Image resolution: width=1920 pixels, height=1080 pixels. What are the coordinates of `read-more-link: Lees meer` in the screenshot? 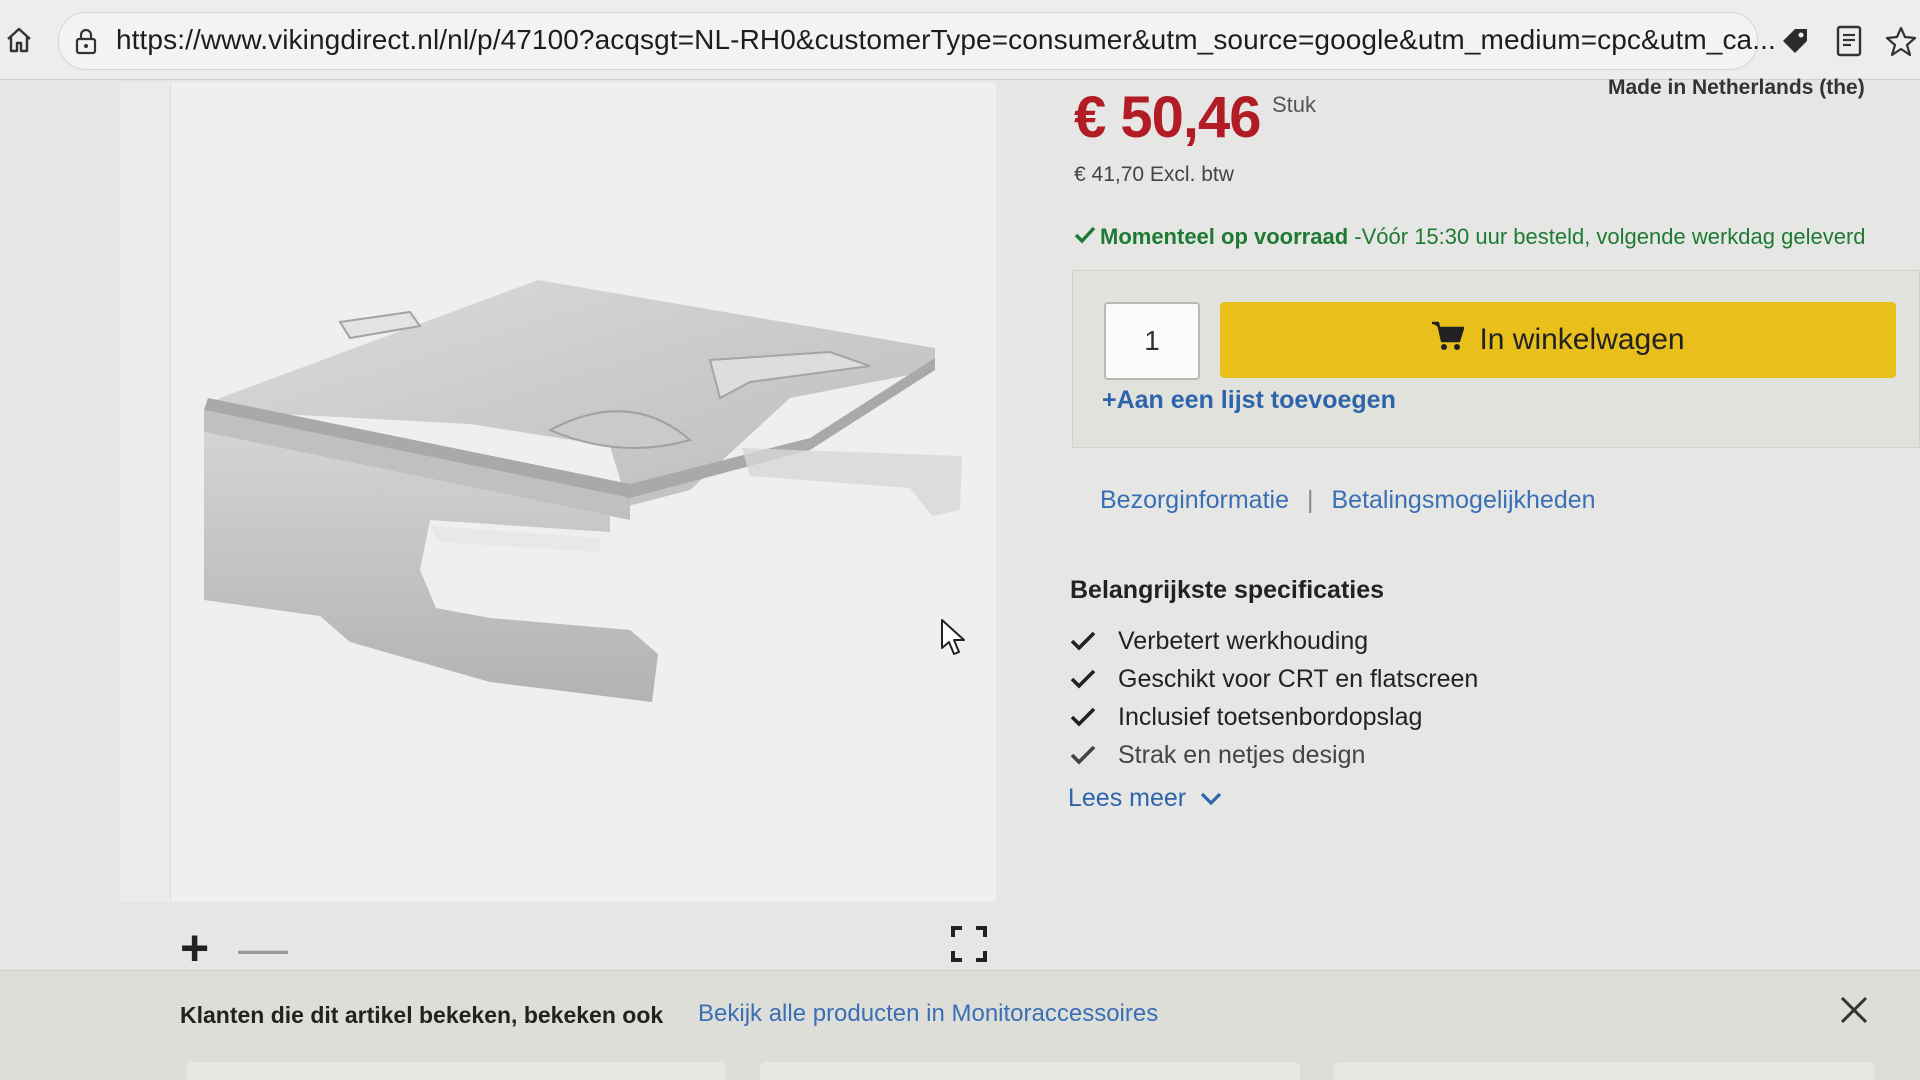 It's located at (1145, 798).